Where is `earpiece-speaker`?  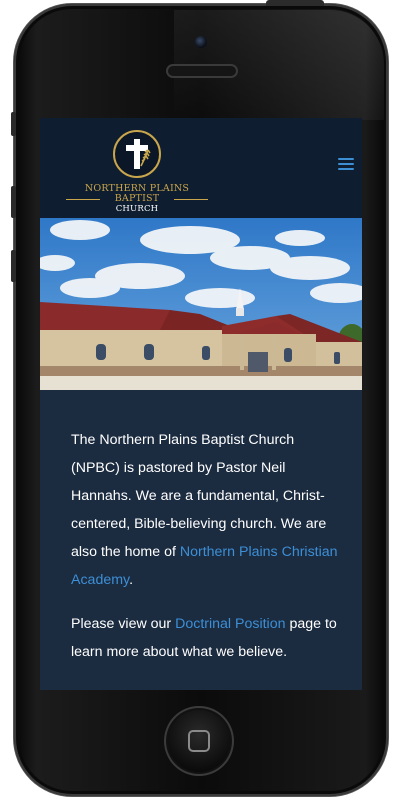 earpiece-speaker is located at coordinates (202, 71).